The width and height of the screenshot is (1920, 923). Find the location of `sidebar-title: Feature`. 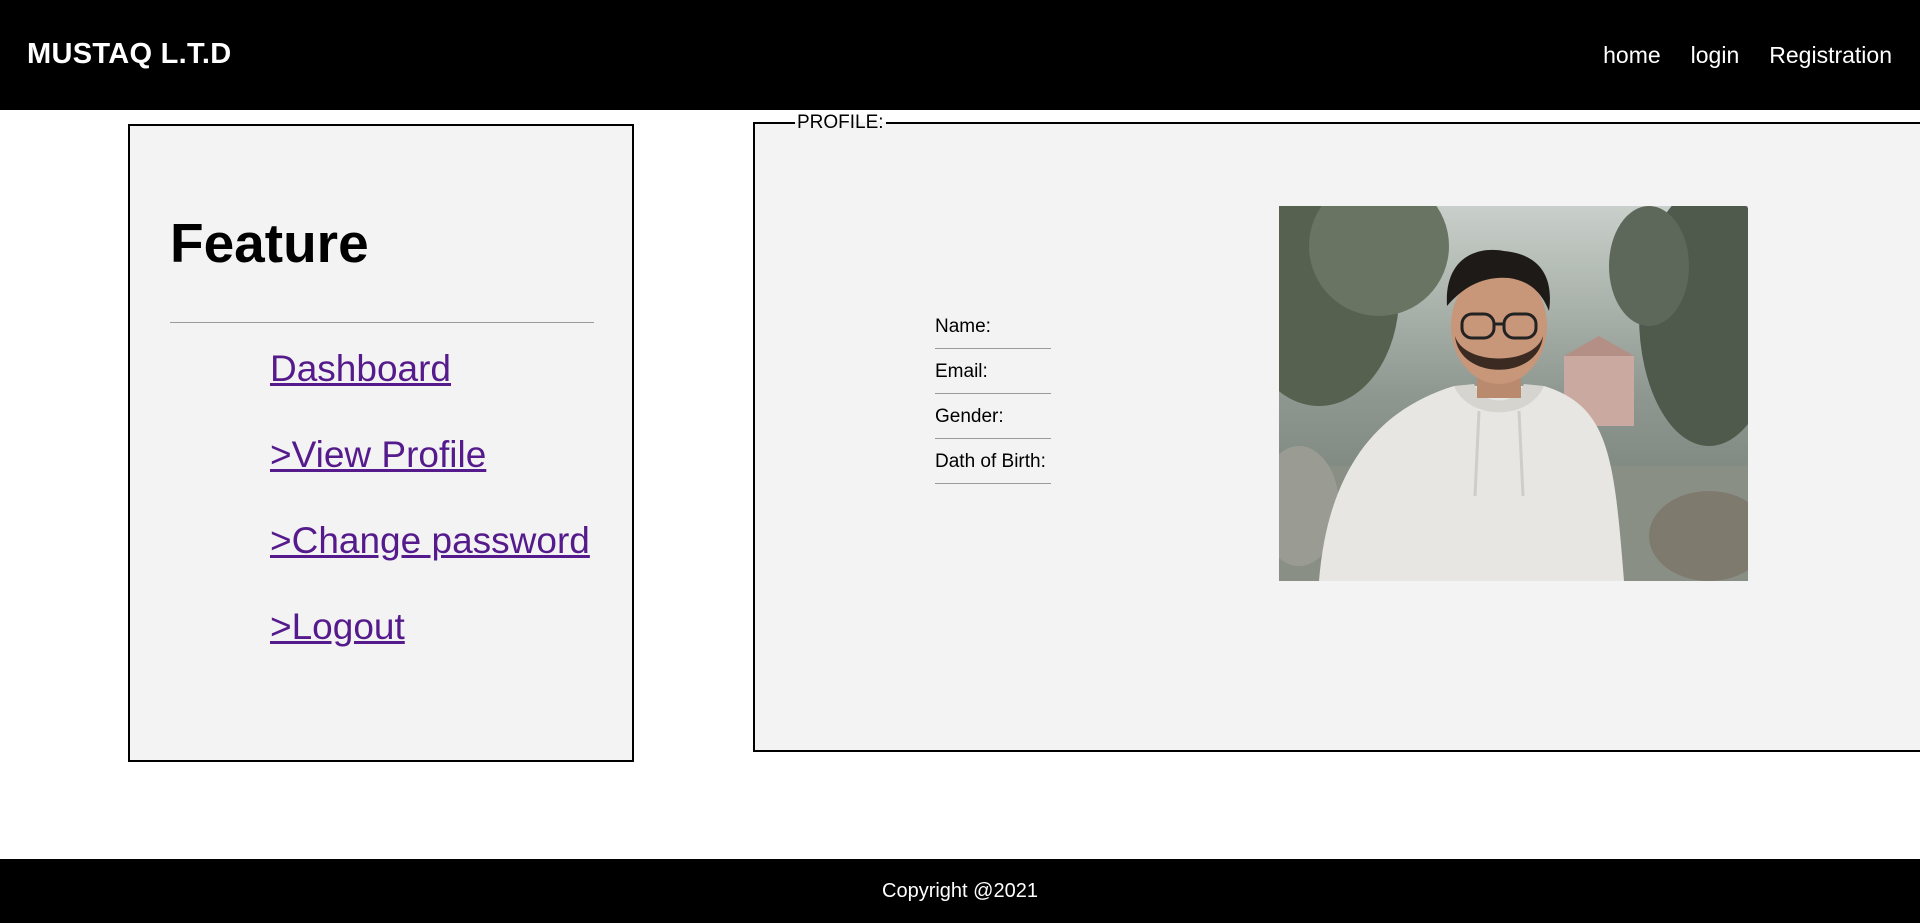

sidebar-title: Feature is located at coordinates (269, 243).